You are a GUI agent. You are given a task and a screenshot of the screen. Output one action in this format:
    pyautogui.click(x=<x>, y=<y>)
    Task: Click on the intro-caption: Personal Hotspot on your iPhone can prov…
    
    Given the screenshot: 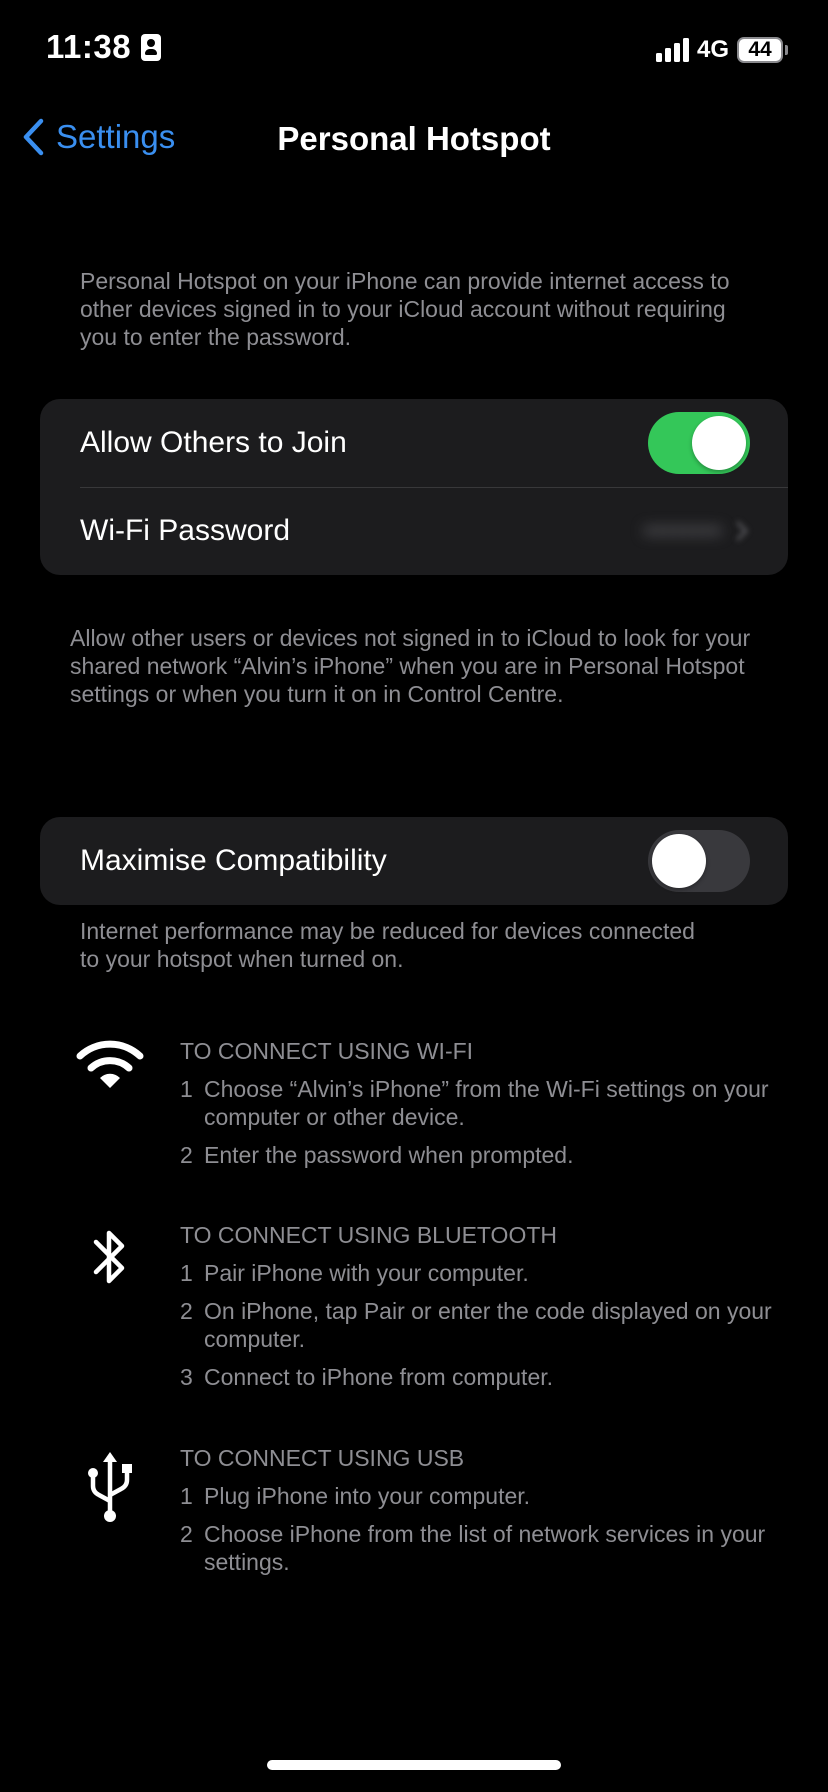 What is the action you would take?
    pyautogui.click(x=405, y=309)
    